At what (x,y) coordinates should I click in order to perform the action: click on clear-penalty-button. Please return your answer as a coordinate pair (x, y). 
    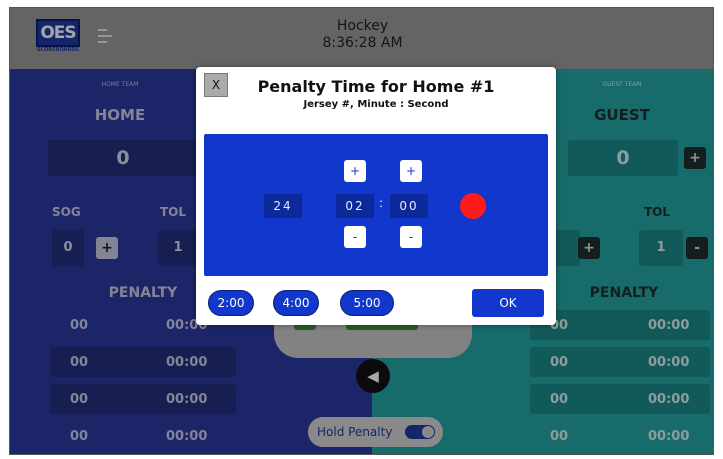
    Looking at the image, I should click on (473, 206).